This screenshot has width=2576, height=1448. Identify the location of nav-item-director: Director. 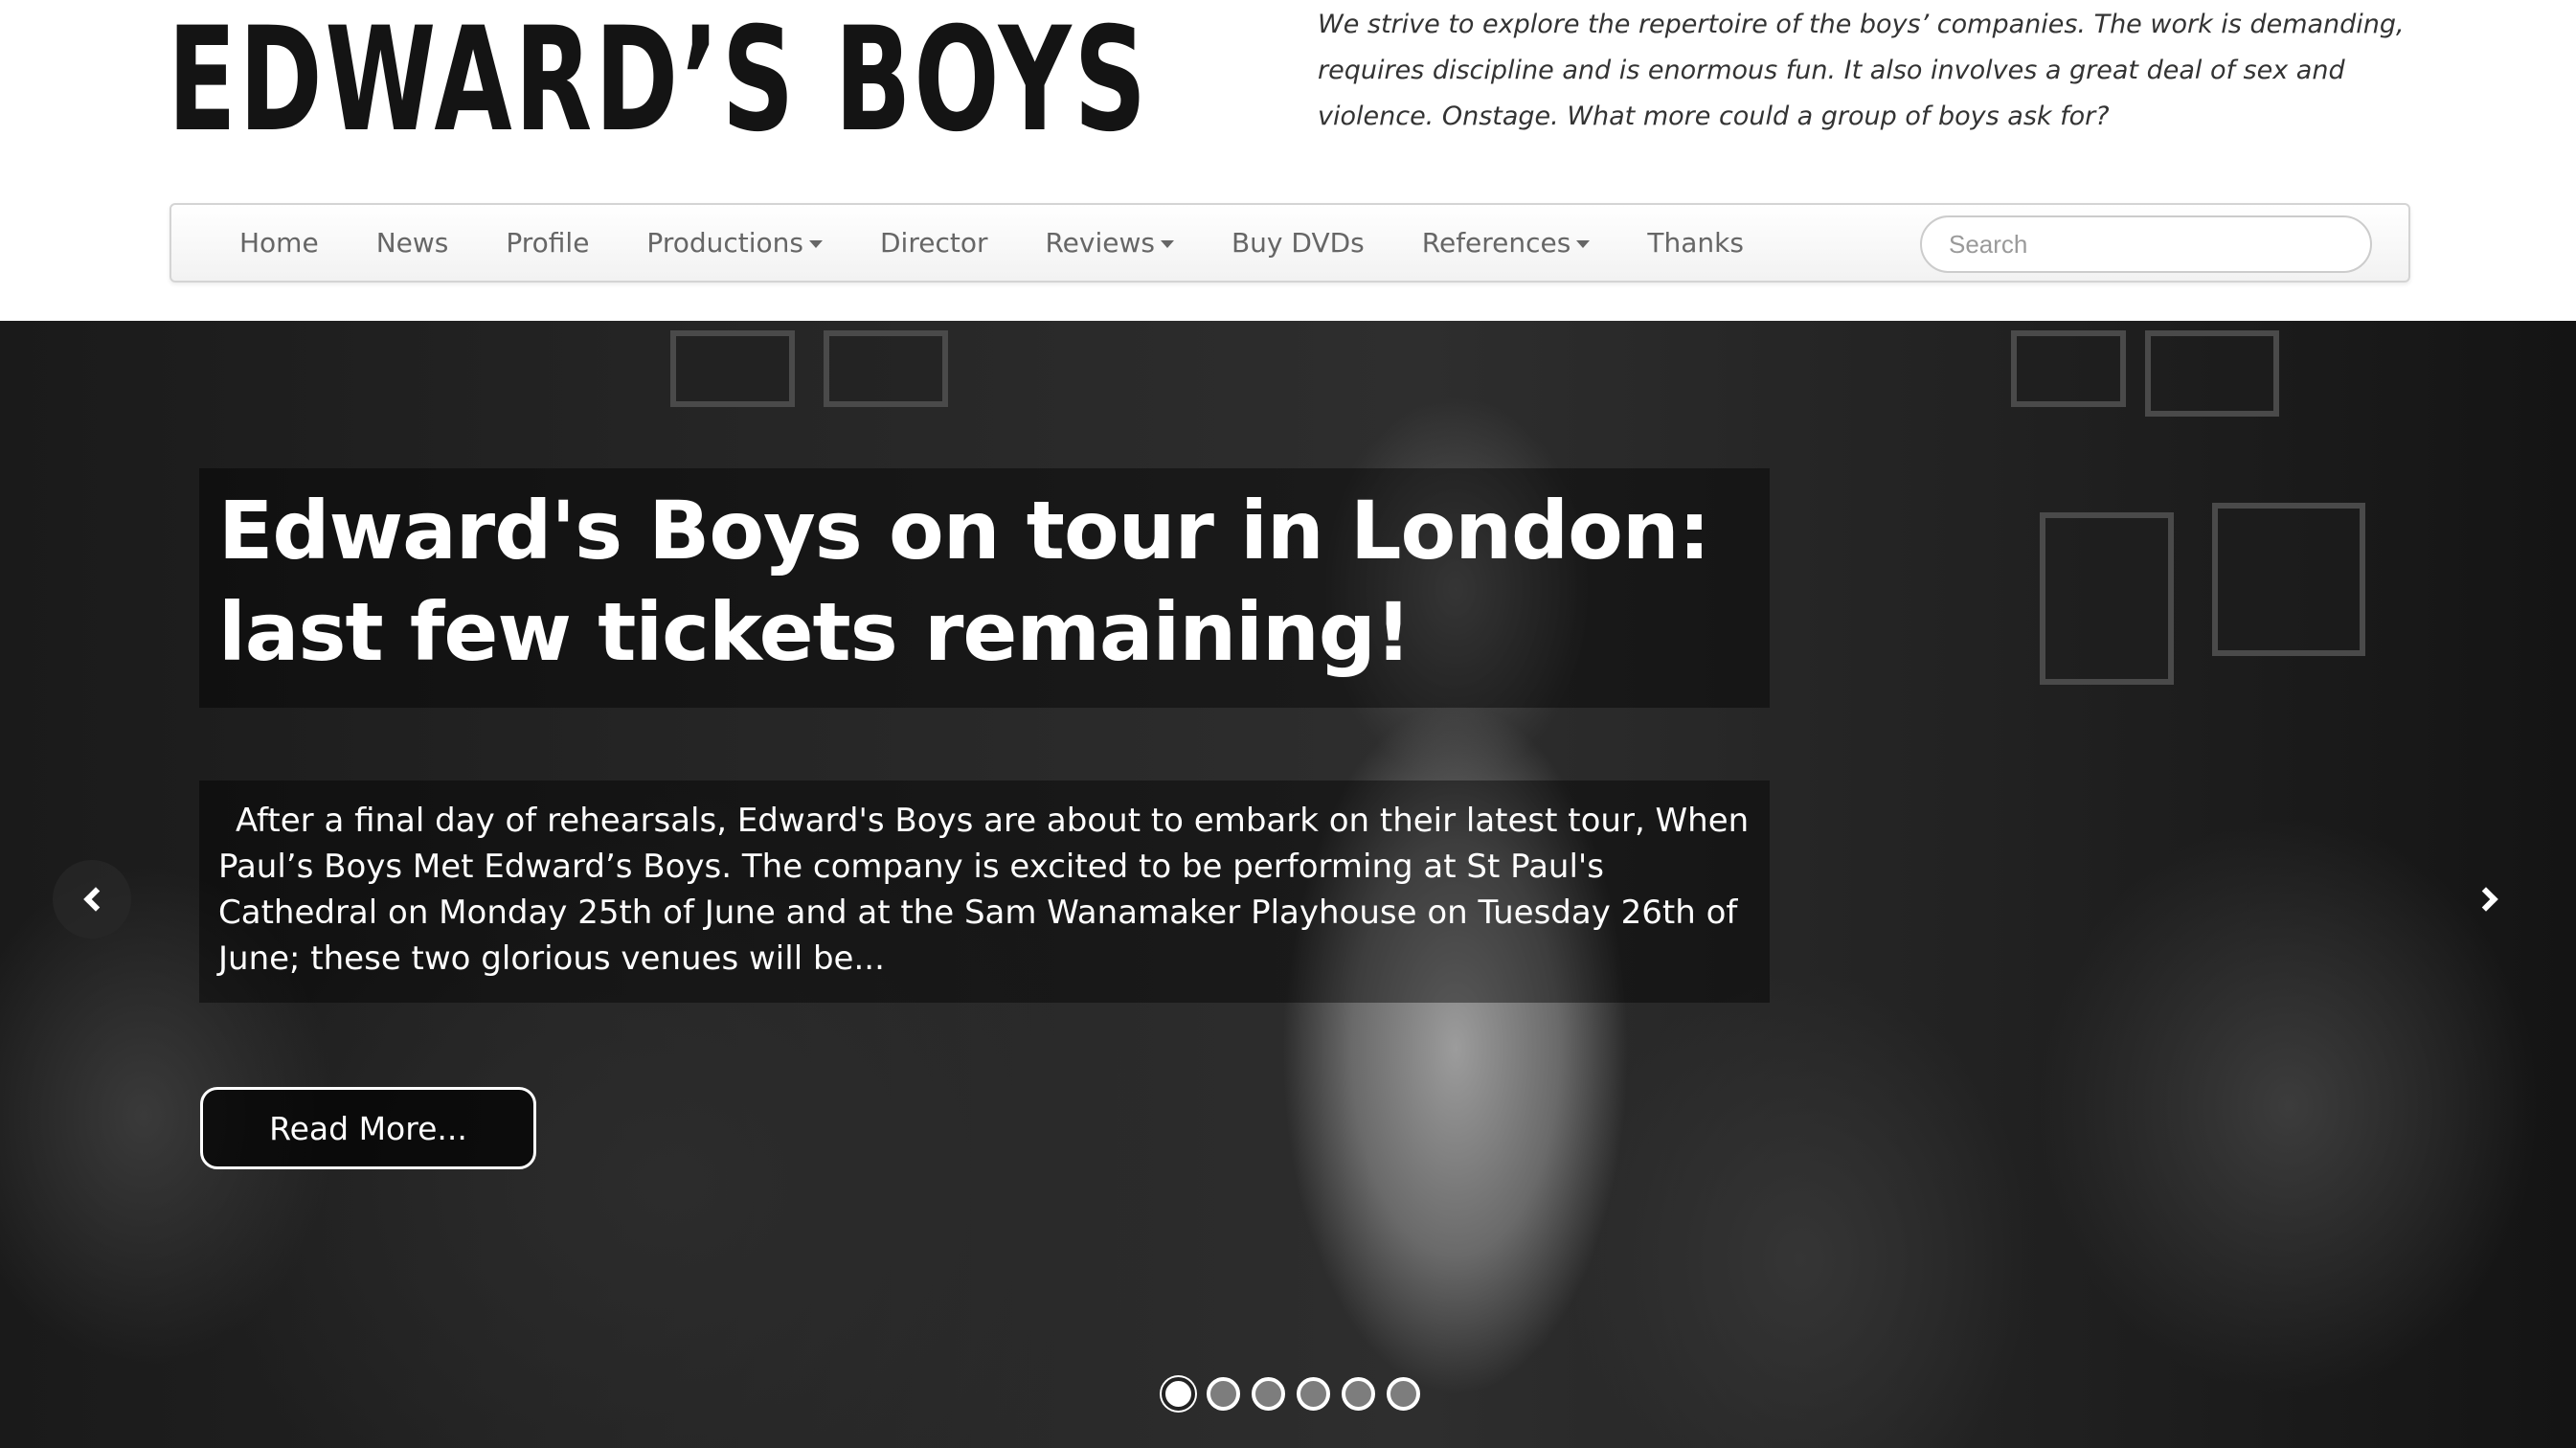
(933, 243).